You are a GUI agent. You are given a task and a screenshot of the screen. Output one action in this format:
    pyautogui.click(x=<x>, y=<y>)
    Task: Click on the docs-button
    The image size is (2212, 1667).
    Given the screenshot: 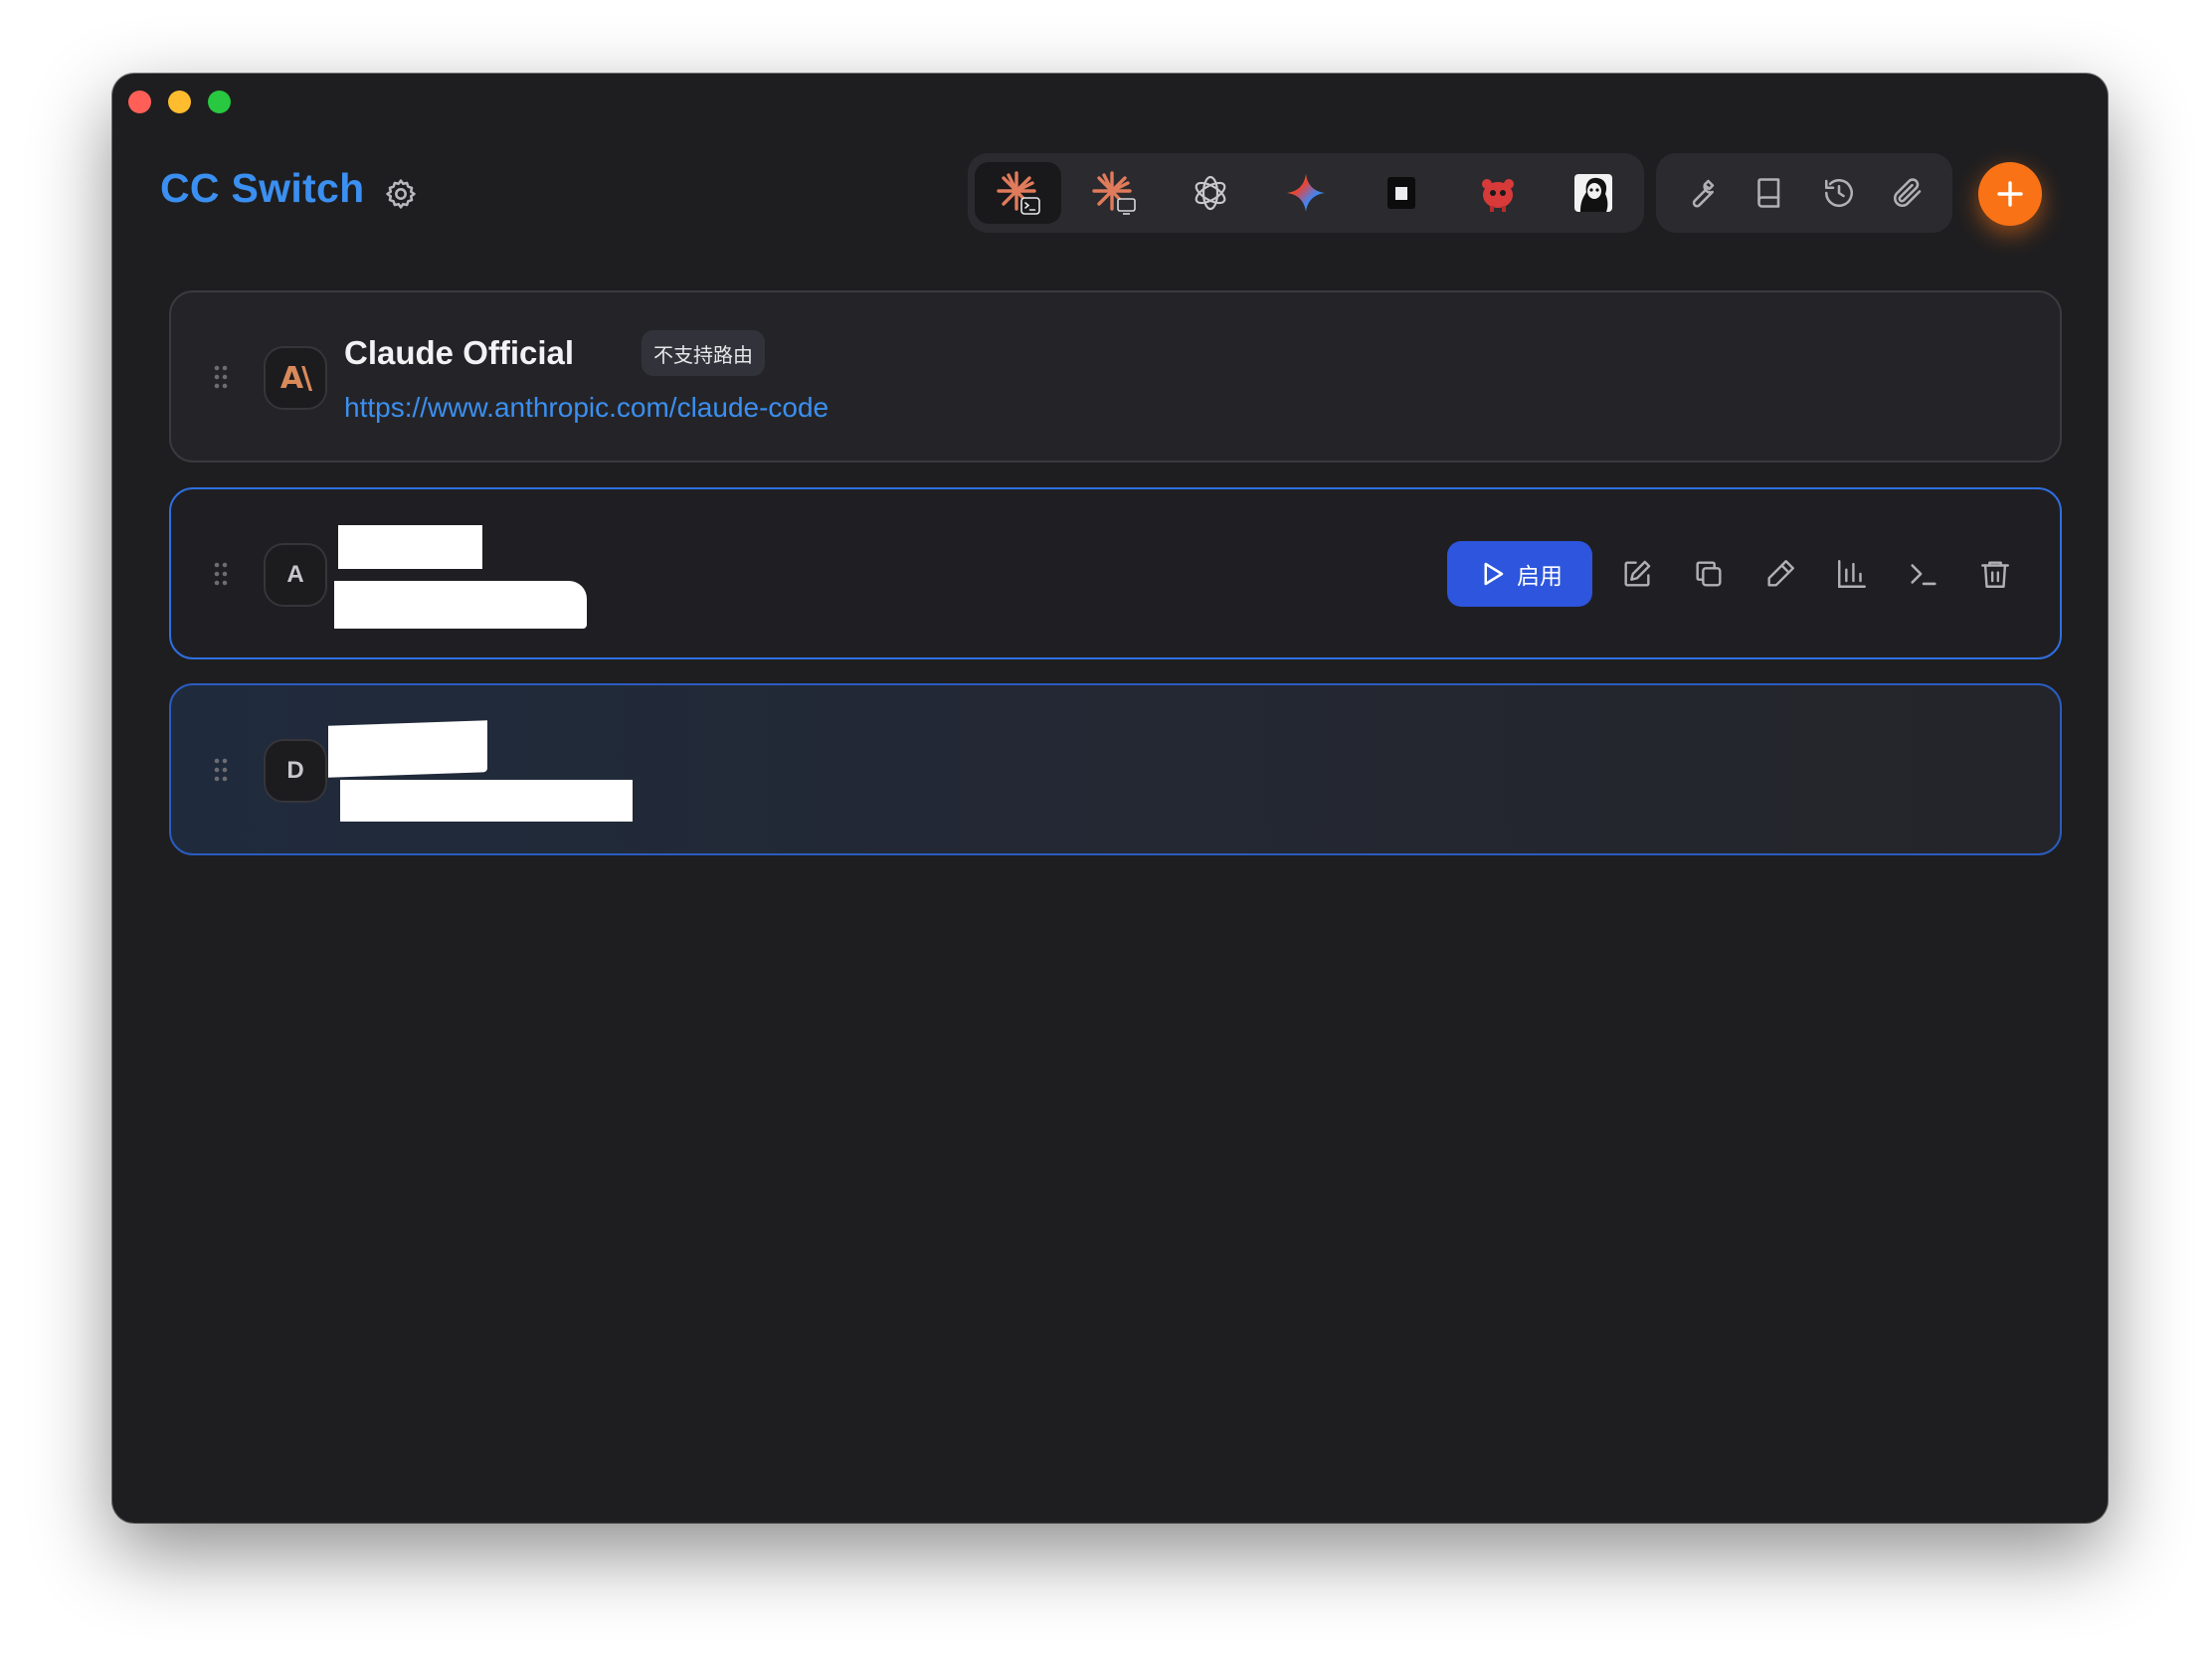 What is the action you would take?
    pyautogui.click(x=1769, y=193)
    